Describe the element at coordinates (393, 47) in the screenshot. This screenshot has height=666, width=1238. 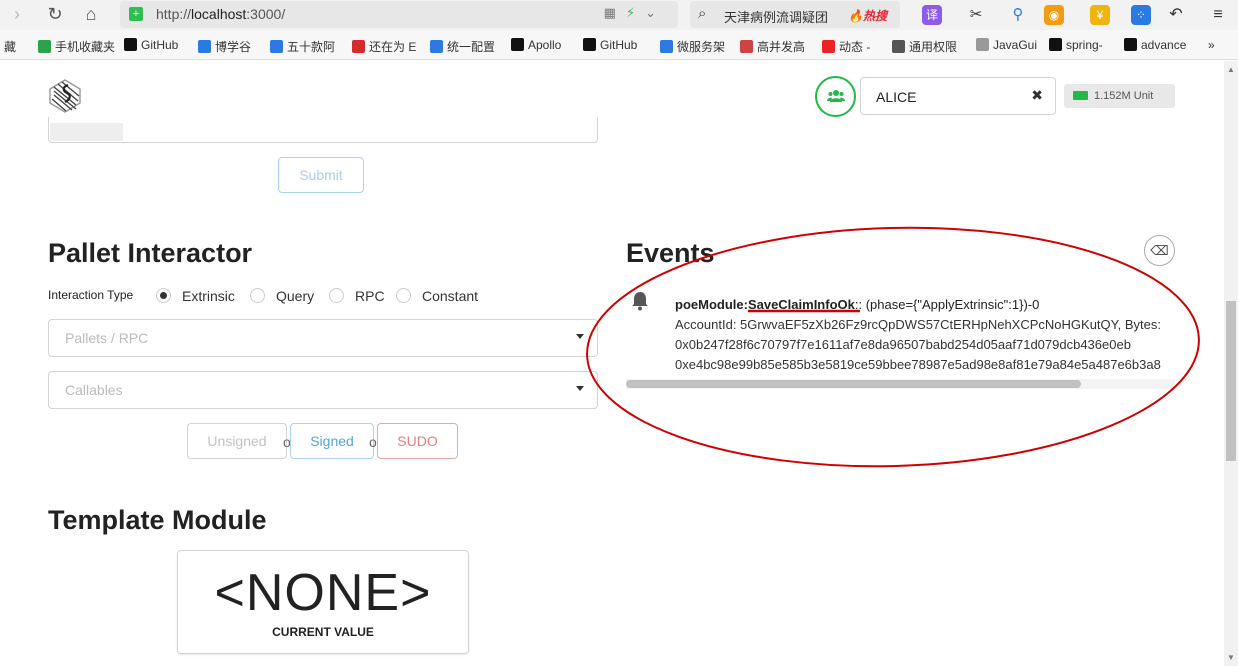
I see `bookmark-label: 还在为 E` at that location.